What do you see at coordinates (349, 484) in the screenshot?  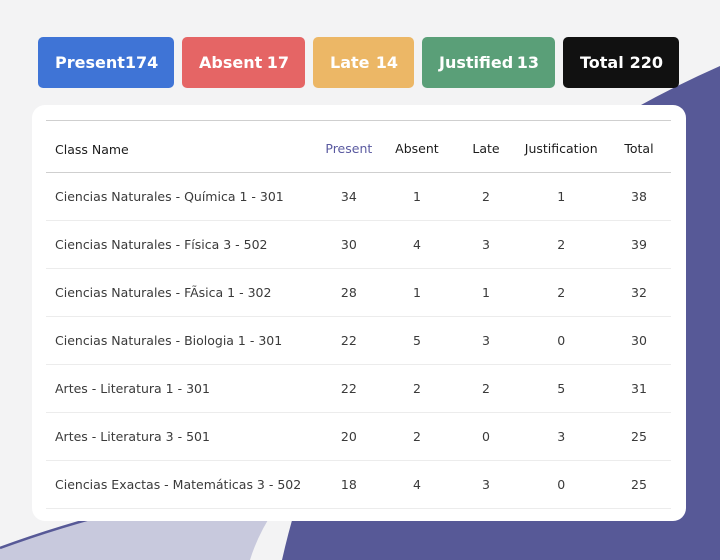 I see `cell-present: 18` at bounding box center [349, 484].